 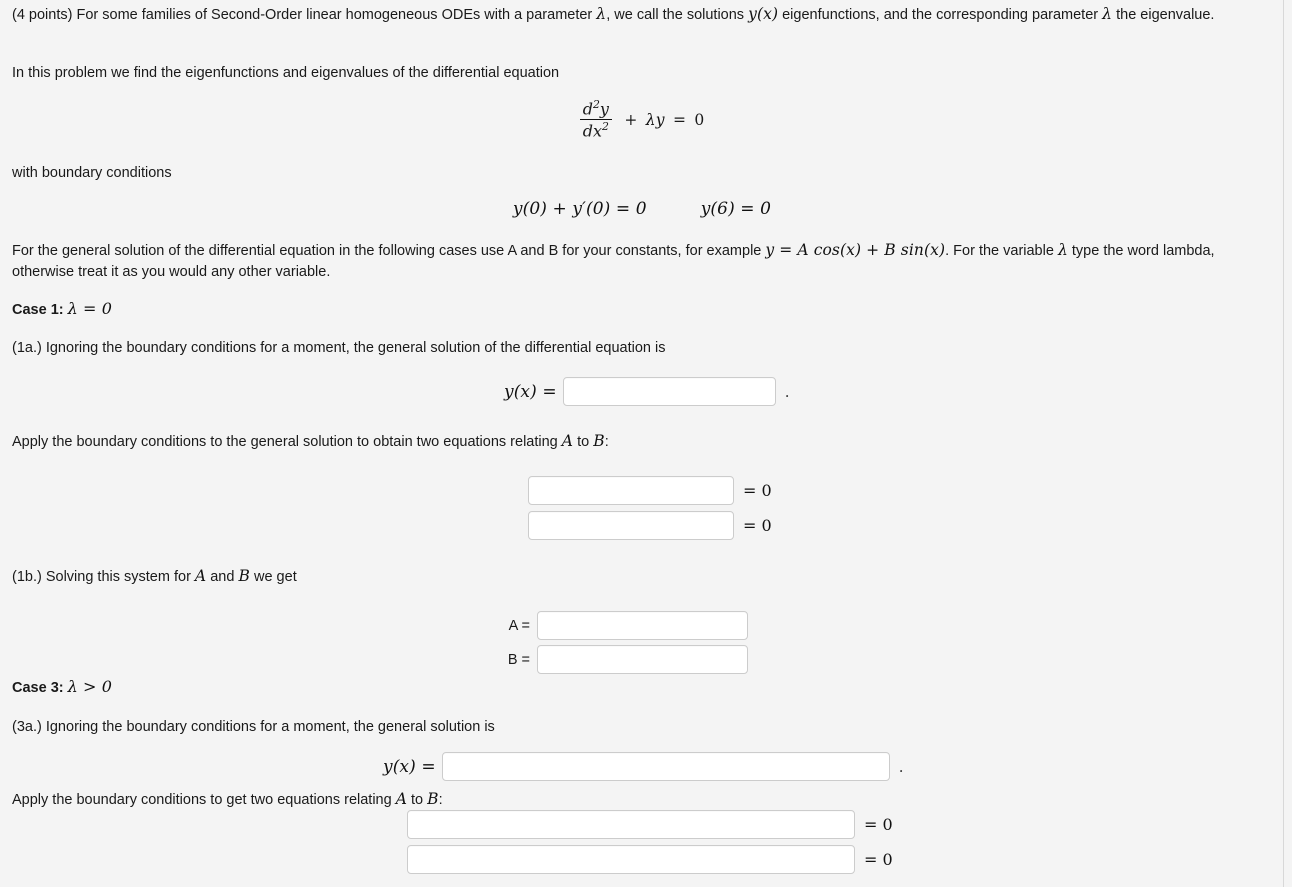 What do you see at coordinates (604, 109) in the screenshot?
I see `numerator-y: y` at bounding box center [604, 109].